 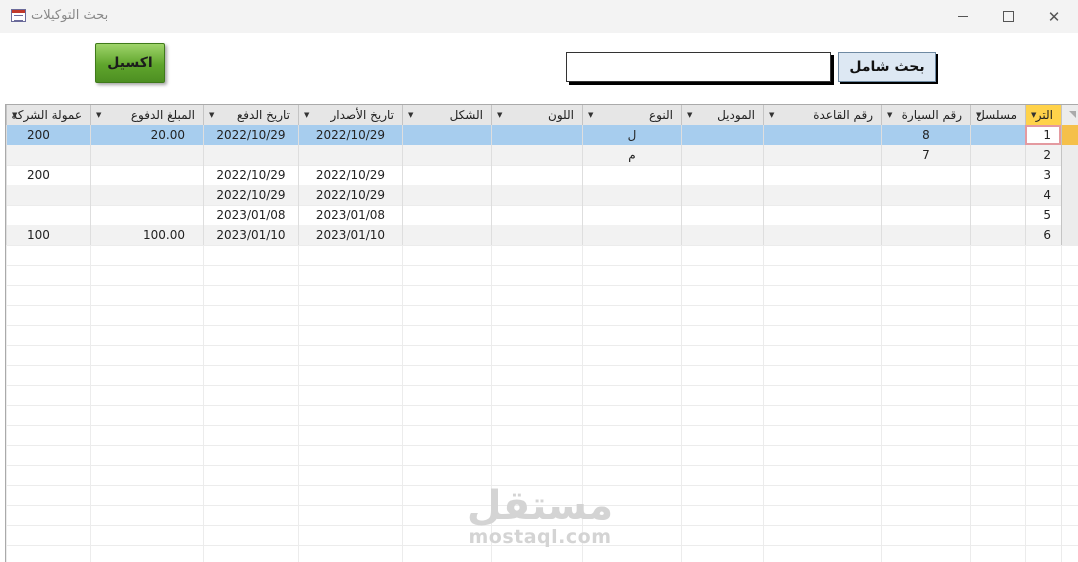 I want to click on global-search-button: بحث شامل, so click(x=887, y=67).